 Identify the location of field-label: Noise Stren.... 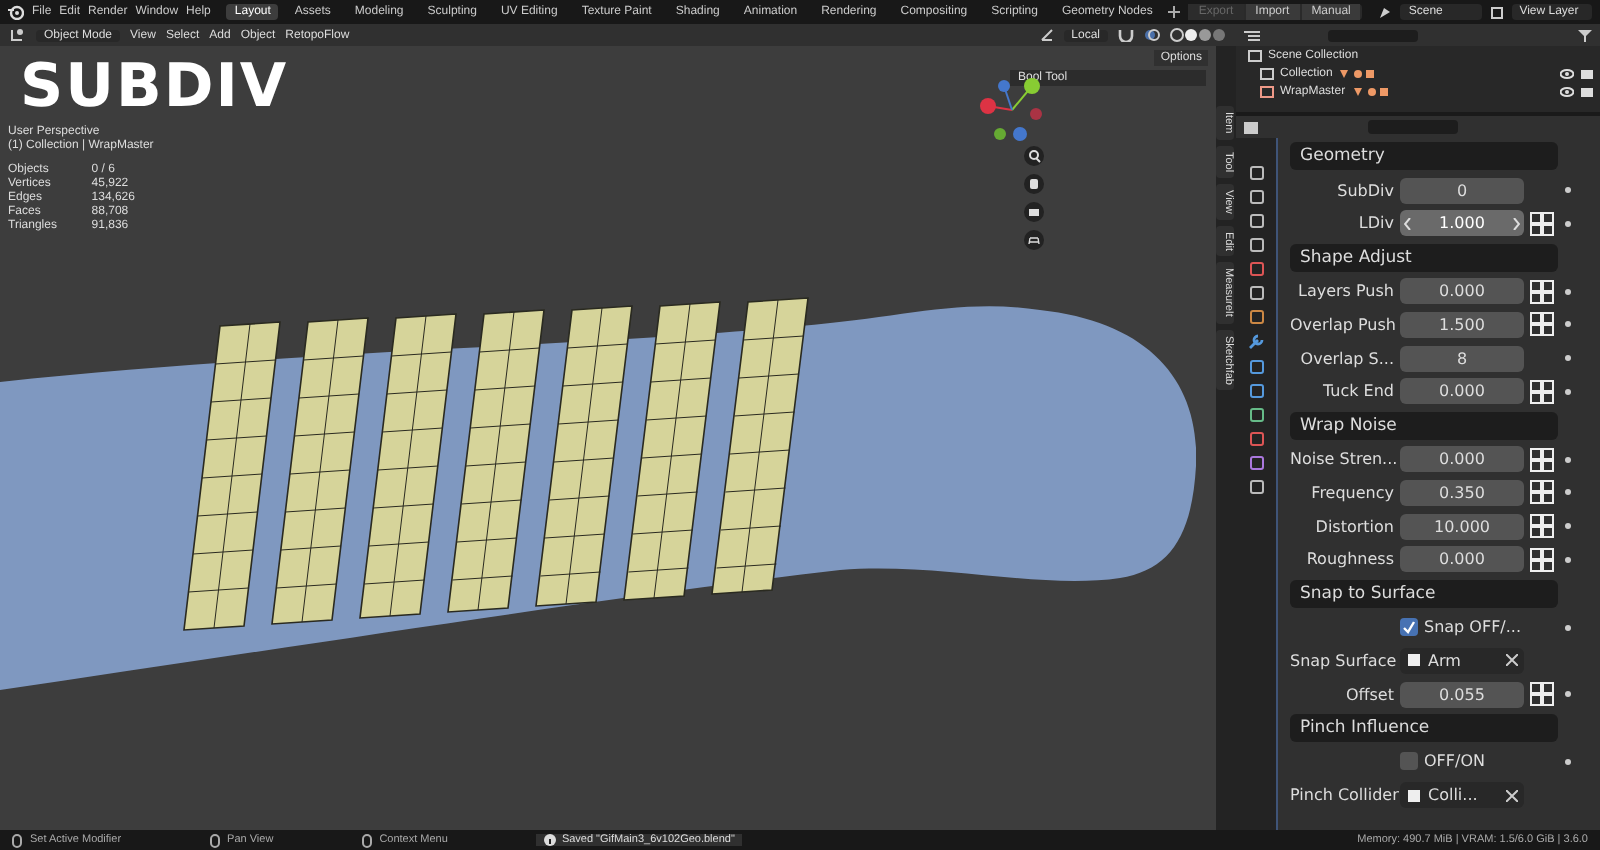
(1342, 459).